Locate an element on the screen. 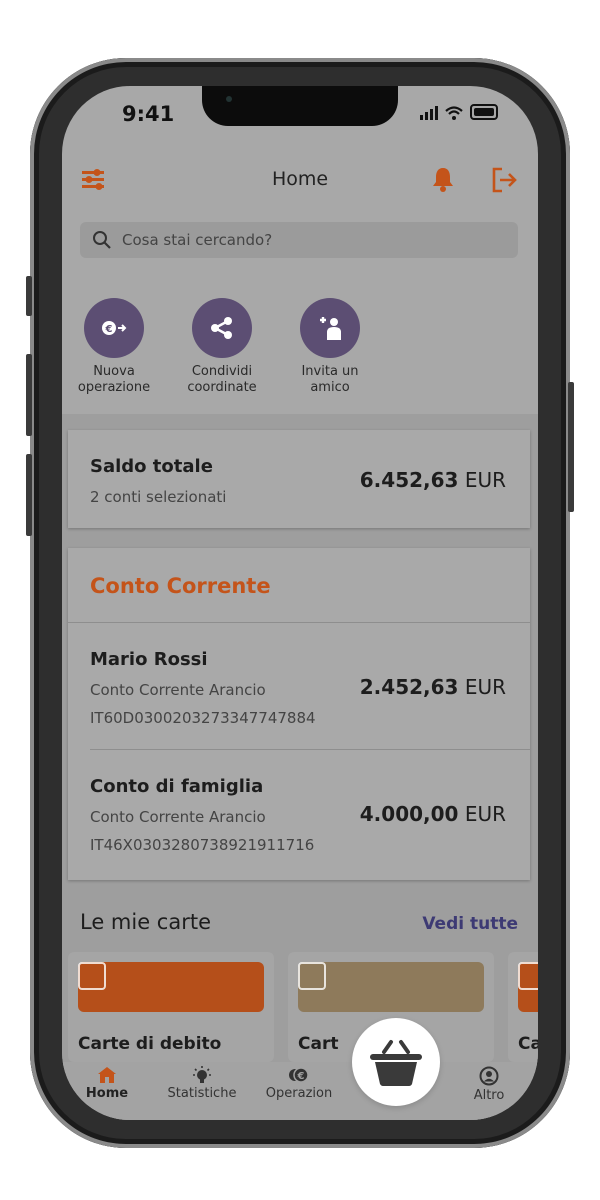 The width and height of the screenshot is (600, 1200). tab-other: Altro is located at coordinates (489, 1084).